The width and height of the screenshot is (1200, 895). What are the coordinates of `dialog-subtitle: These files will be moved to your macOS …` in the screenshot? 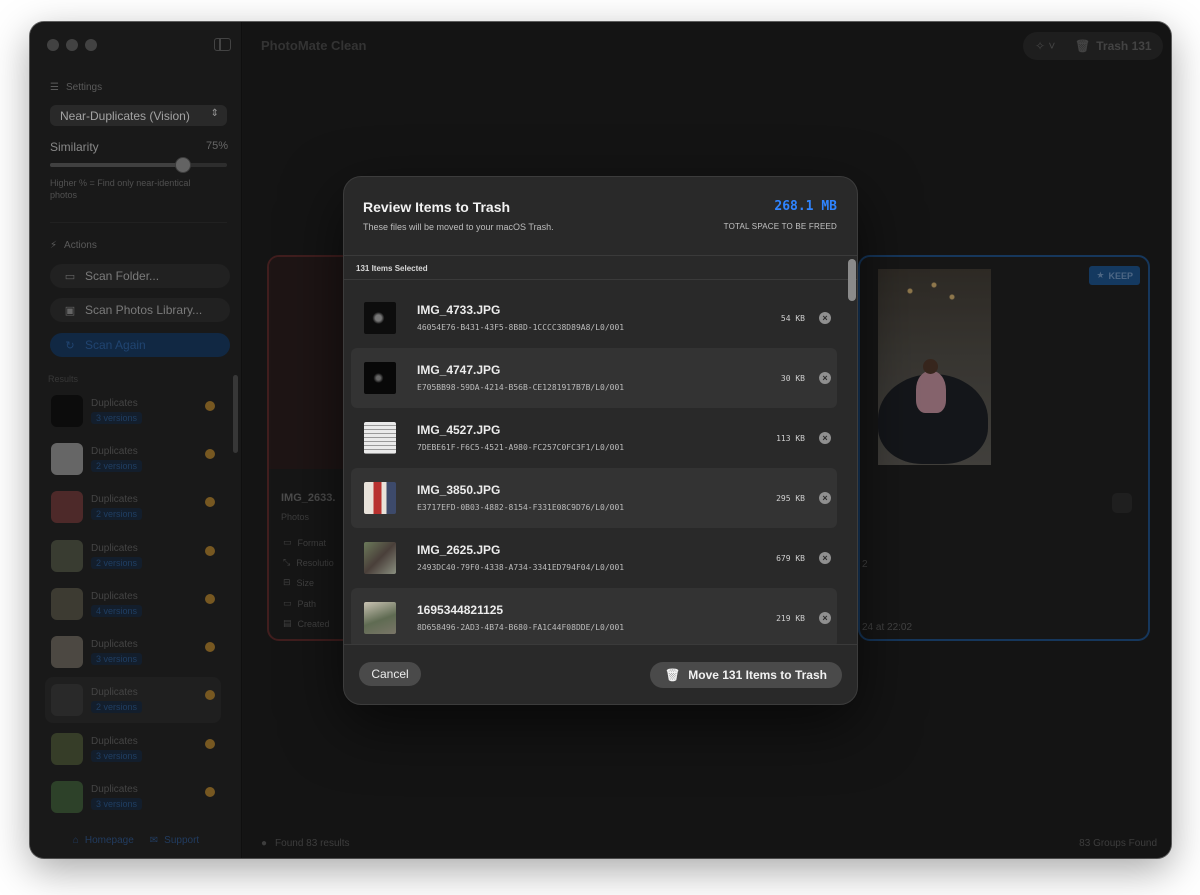 It's located at (458, 227).